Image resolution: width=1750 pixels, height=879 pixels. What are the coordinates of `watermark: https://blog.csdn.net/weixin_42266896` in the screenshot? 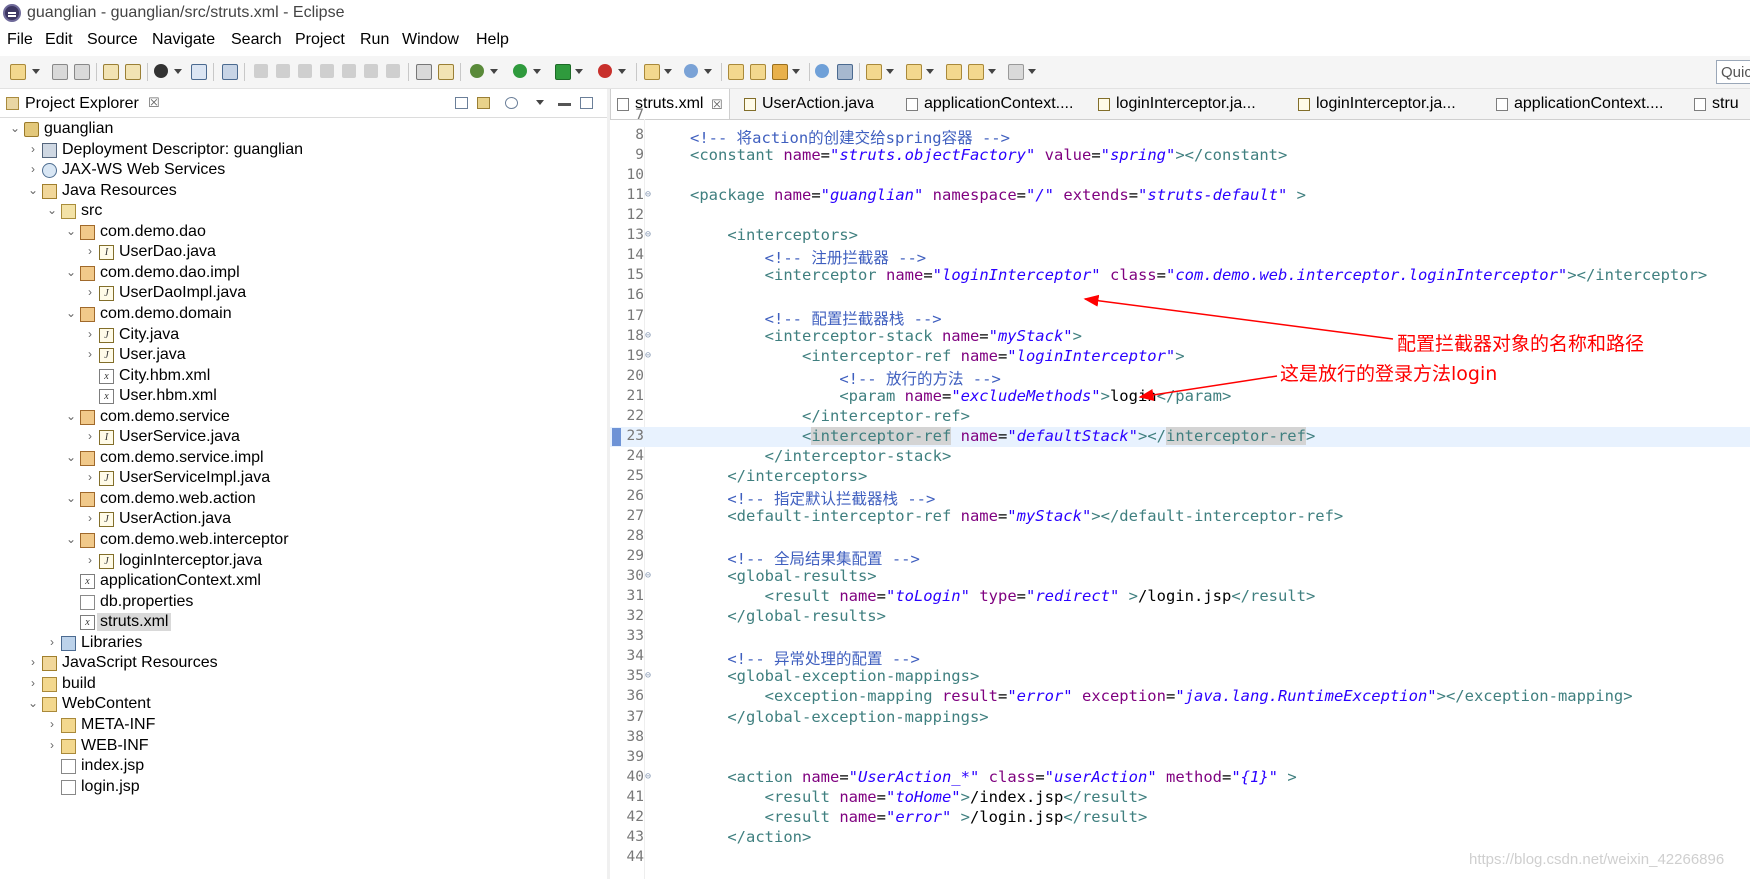 It's located at (1597, 859).